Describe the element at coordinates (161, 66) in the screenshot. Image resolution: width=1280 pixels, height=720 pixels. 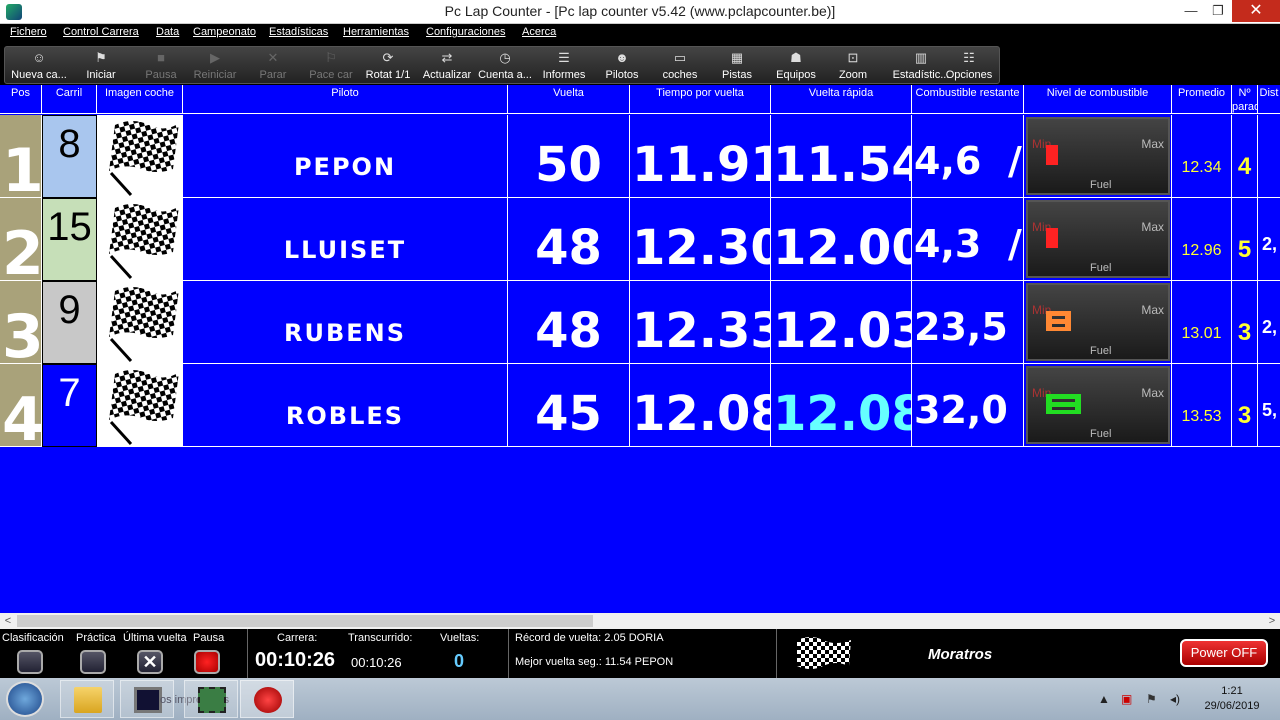
I see `toolbar-button: ■ Pausa` at that location.